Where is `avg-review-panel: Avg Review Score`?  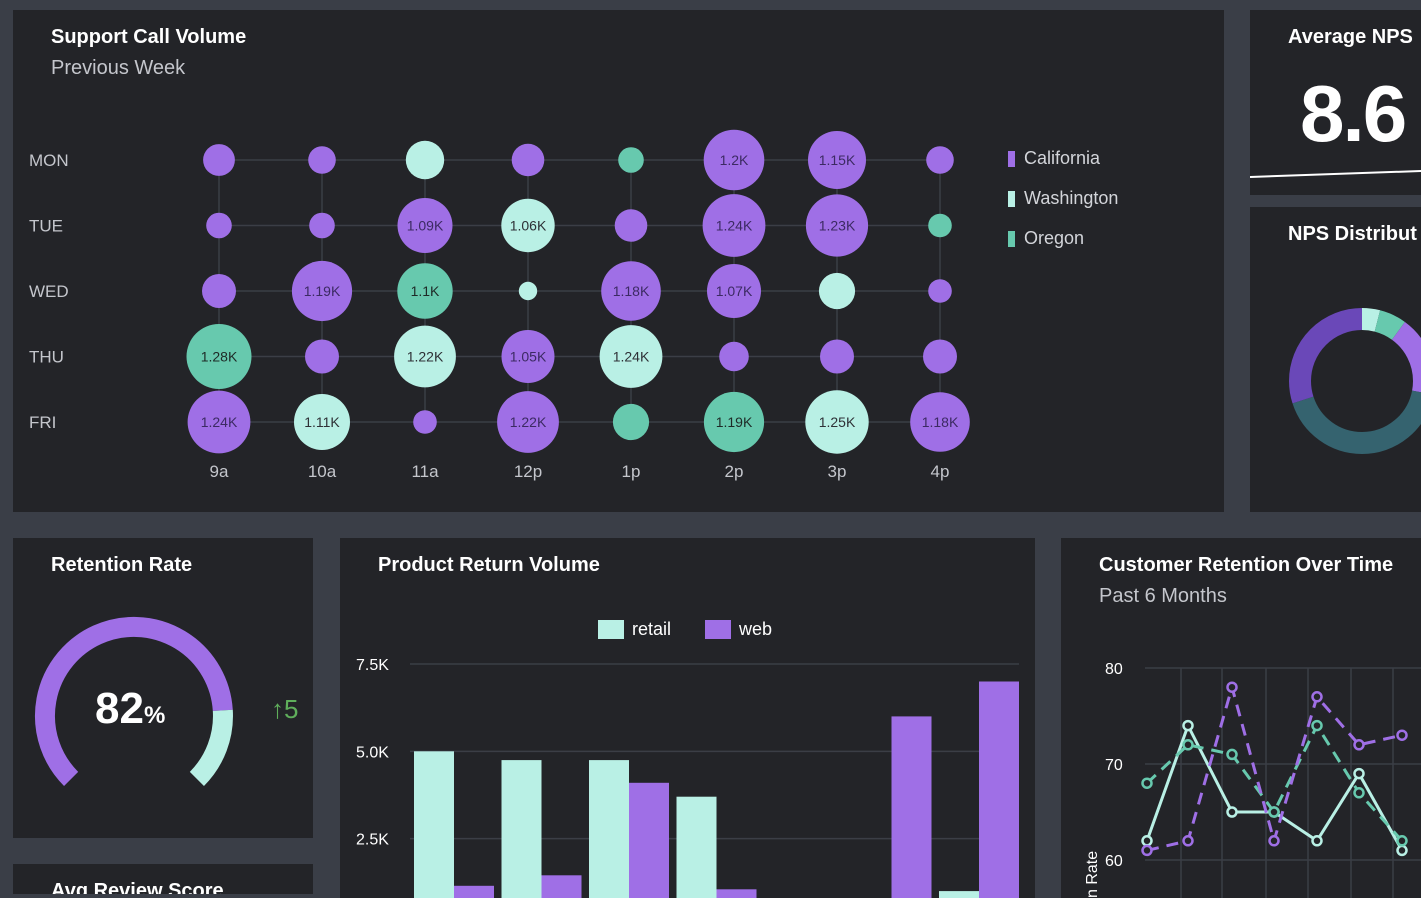 avg-review-panel: Avg Review Score is located at coordinates (163, 879).